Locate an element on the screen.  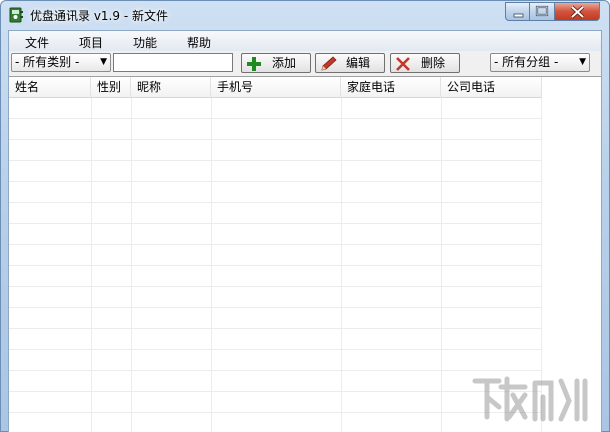
address-book-icon is located at coordinates (16, 15).